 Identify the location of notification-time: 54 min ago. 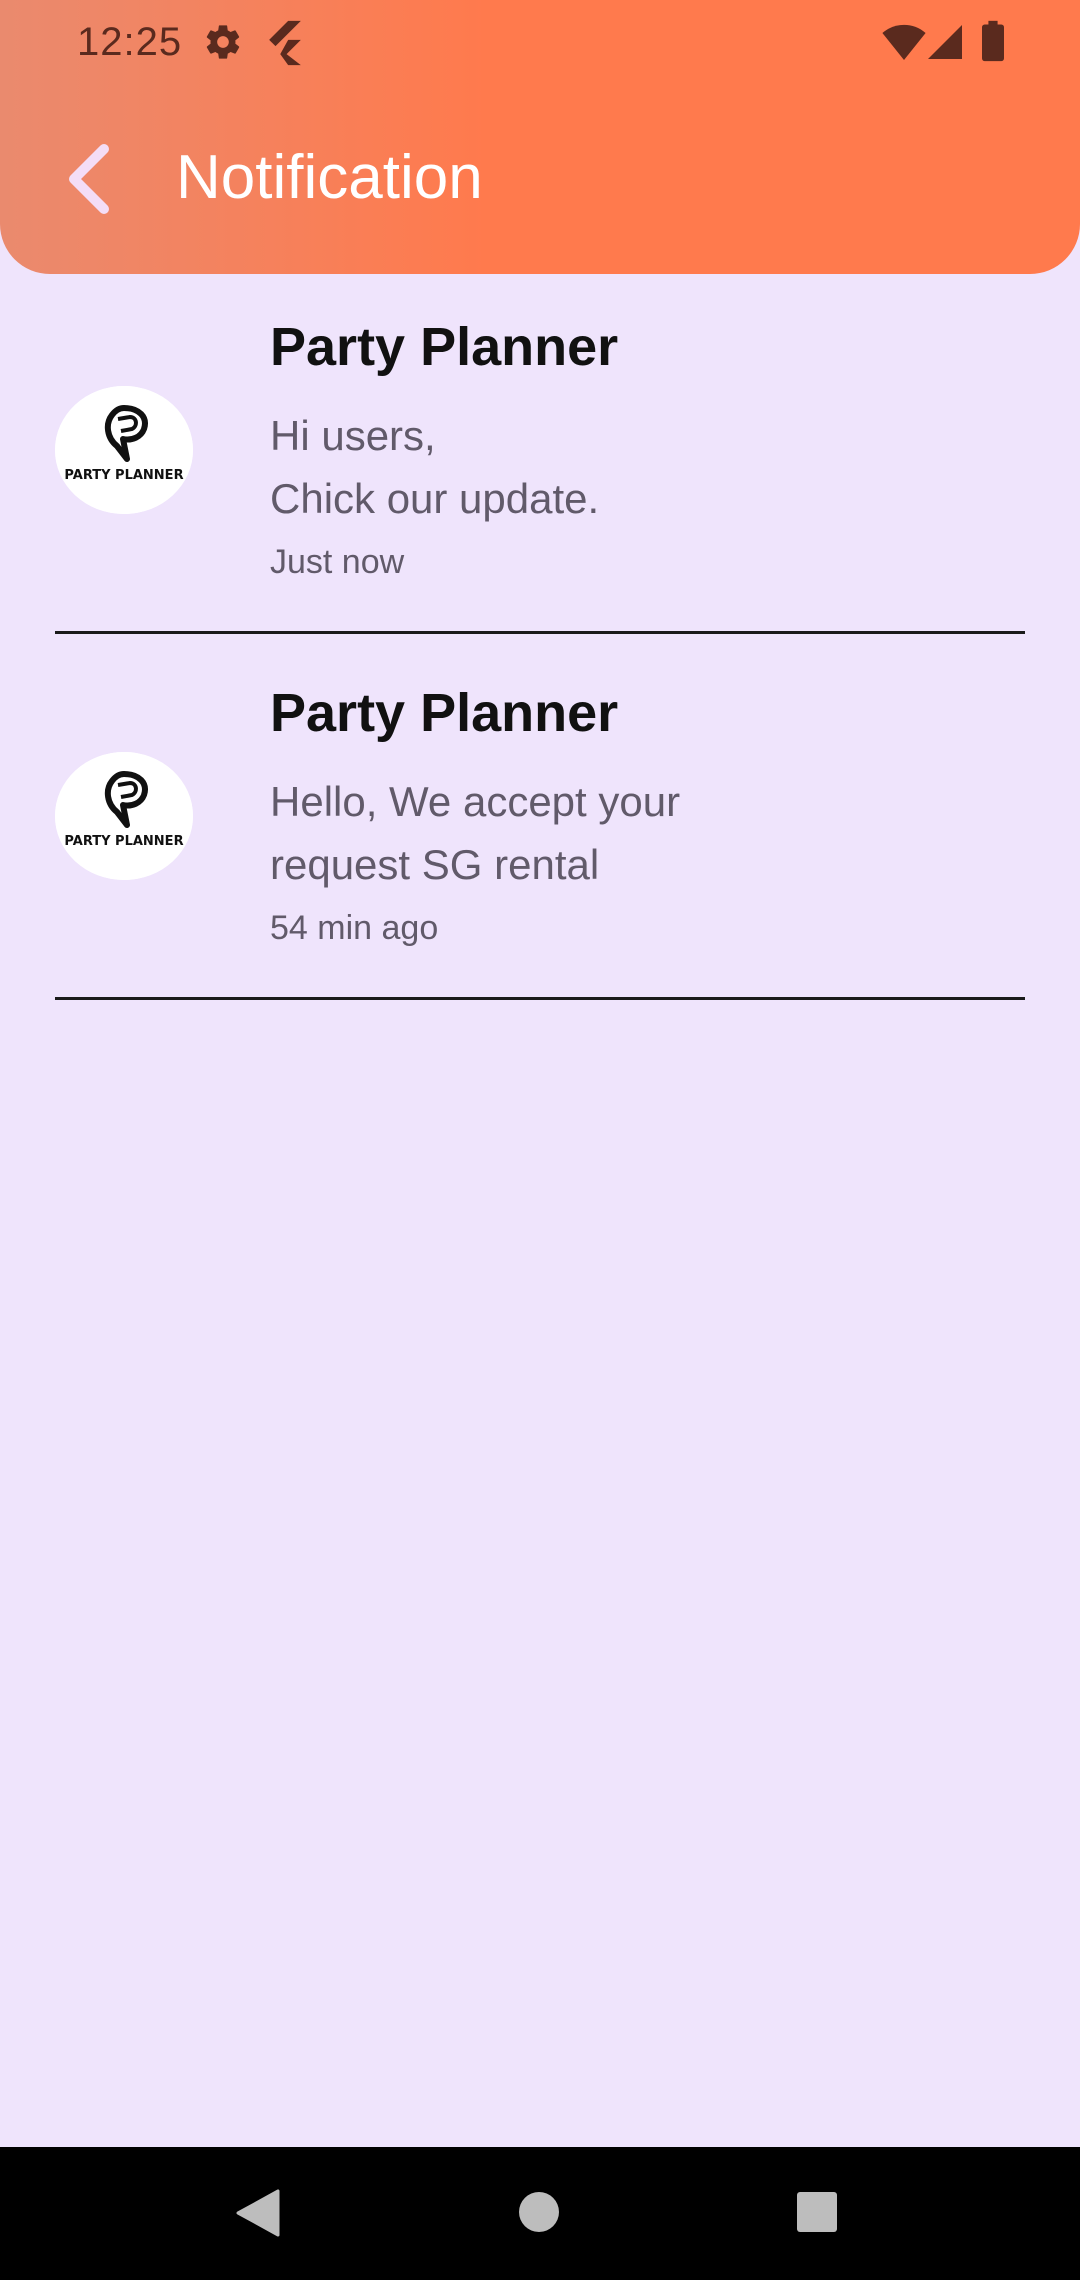
(354, 928).